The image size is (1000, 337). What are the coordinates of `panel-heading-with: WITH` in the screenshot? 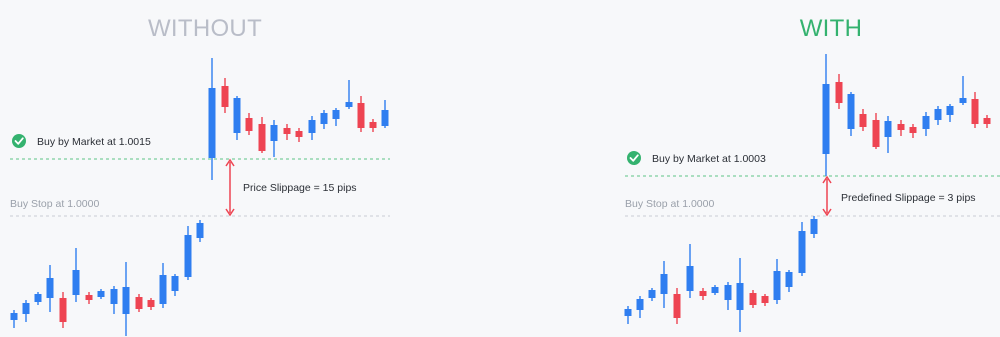 It's located at (831, 28).